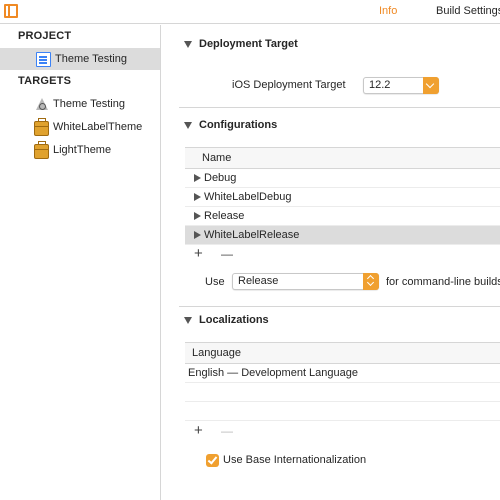 Image resolution: width=500 pixels, height=500 pixels. What do you see at coordinates (431, 85) in the screenshot?
I see `chevron-down-icon` at bounding box center [431, 85].